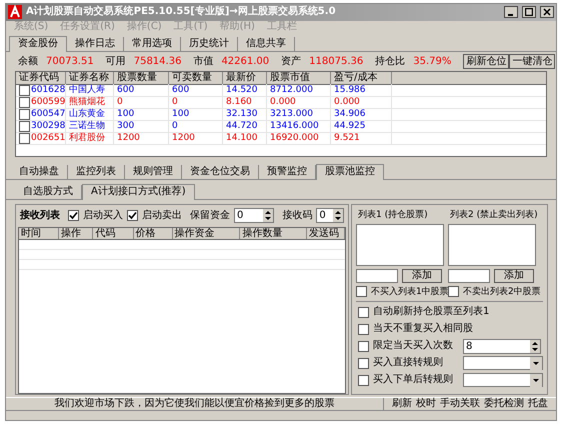 The width and height of the screenshot is (562, 429). Describe the element at coordinates (502, 292) in the screenshot. I see `checkbox-label: 不卖出列表2中股票` at that location.